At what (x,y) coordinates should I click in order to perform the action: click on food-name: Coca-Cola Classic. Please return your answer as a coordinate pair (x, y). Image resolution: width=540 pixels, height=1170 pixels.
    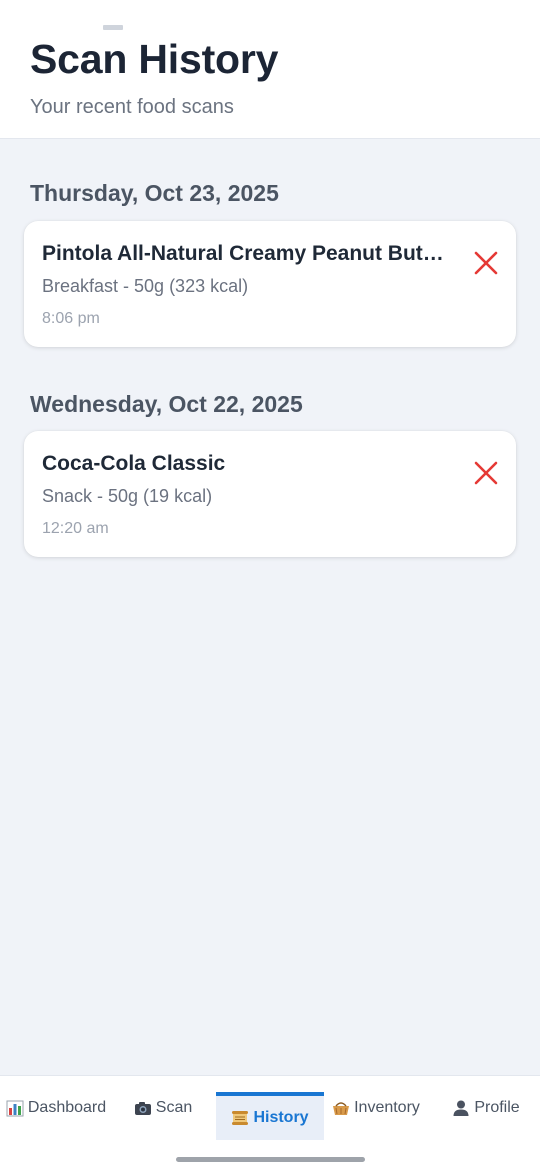
    Looking at the image, I should click on (134, 463).